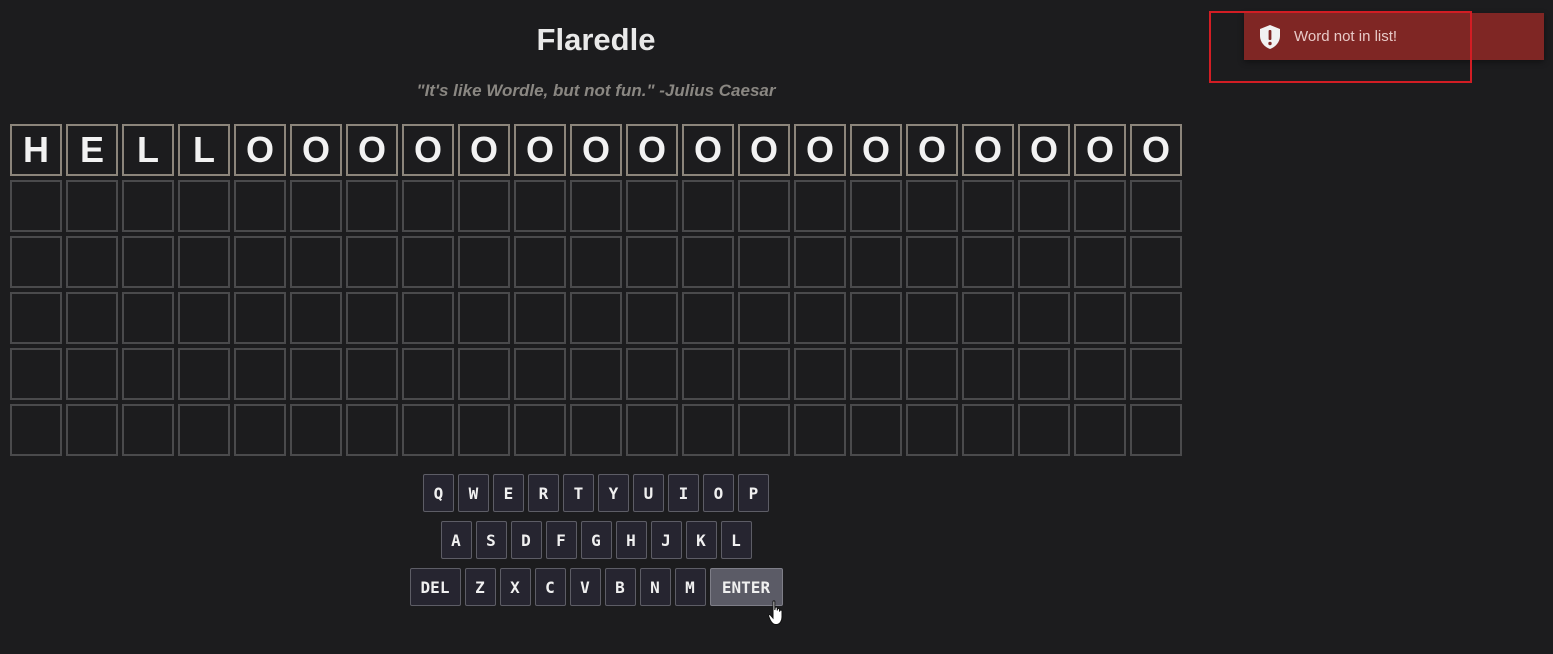 This screenshot has width=1553, height=654. I want to click on key-e: E, so click(508, 493).